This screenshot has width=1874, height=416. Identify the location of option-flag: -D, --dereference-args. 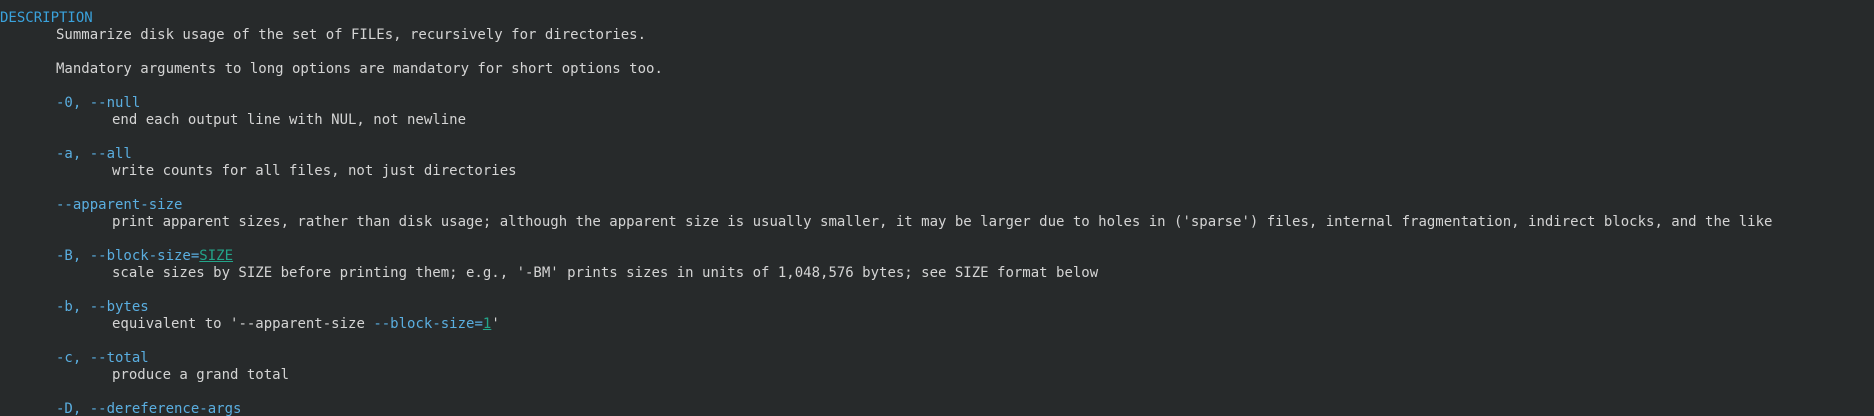
(149, 408).